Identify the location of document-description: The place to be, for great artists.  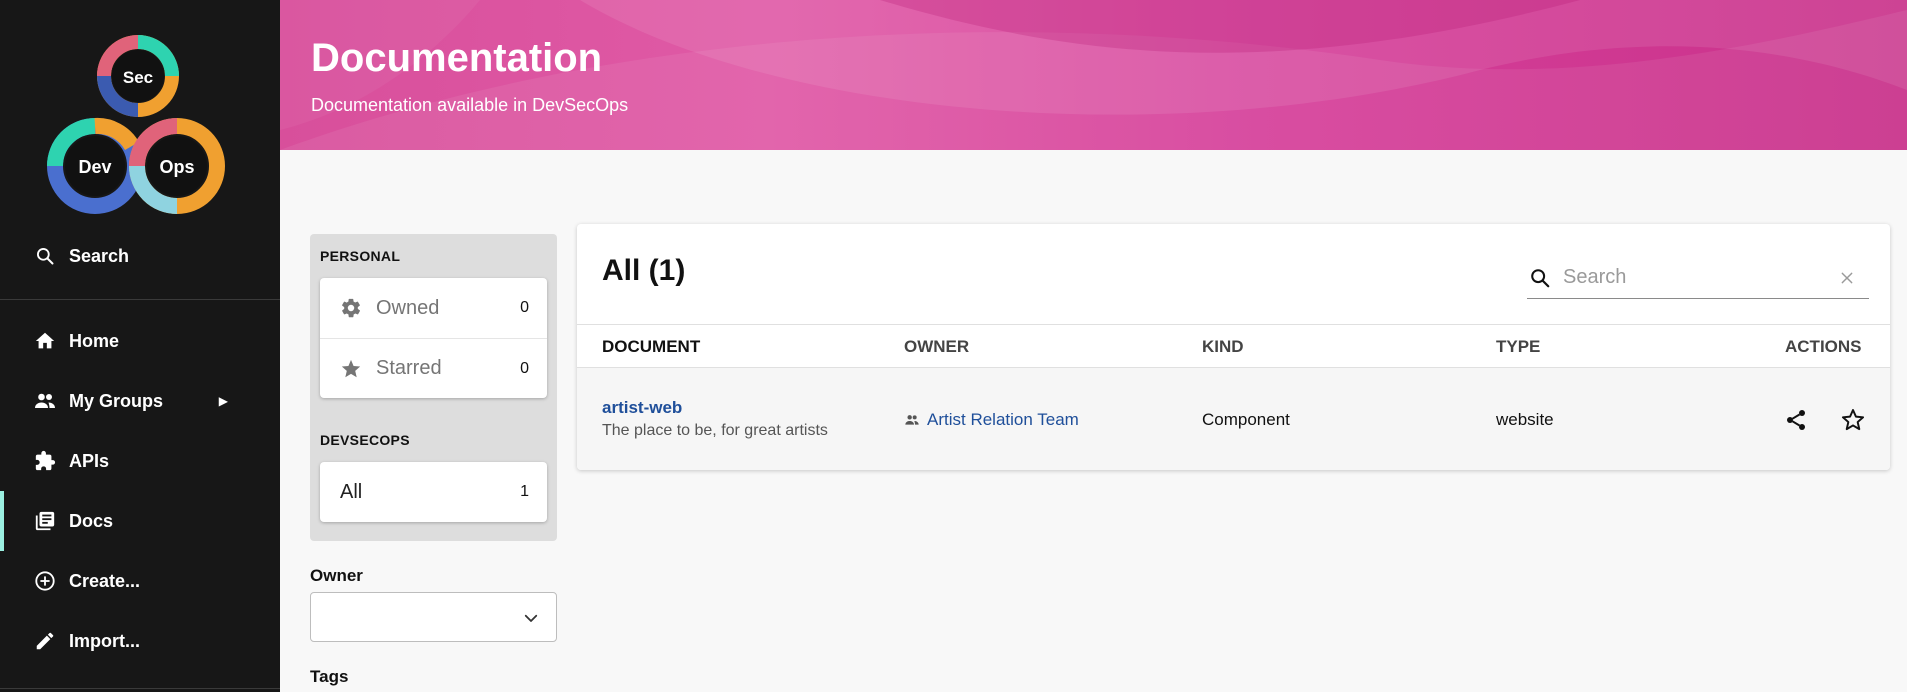
(715, 430).